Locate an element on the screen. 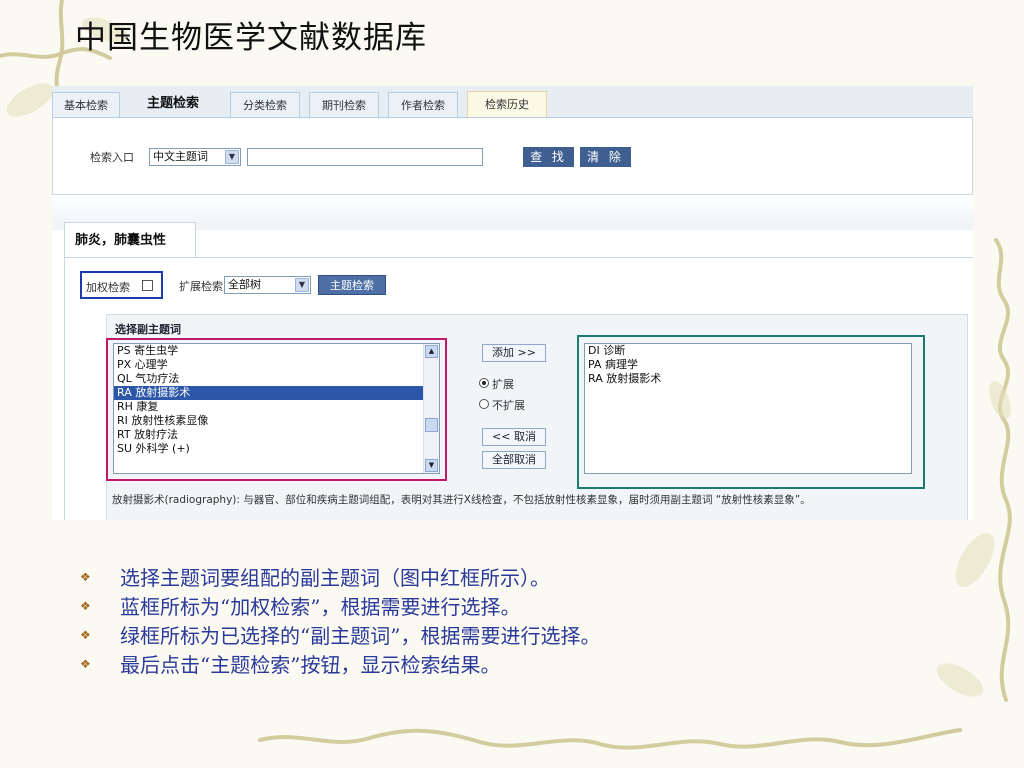 The width and height of the screenshot is (1024, 768). add-subheading-button: 添加 >> is located at coordinates (514, 353).